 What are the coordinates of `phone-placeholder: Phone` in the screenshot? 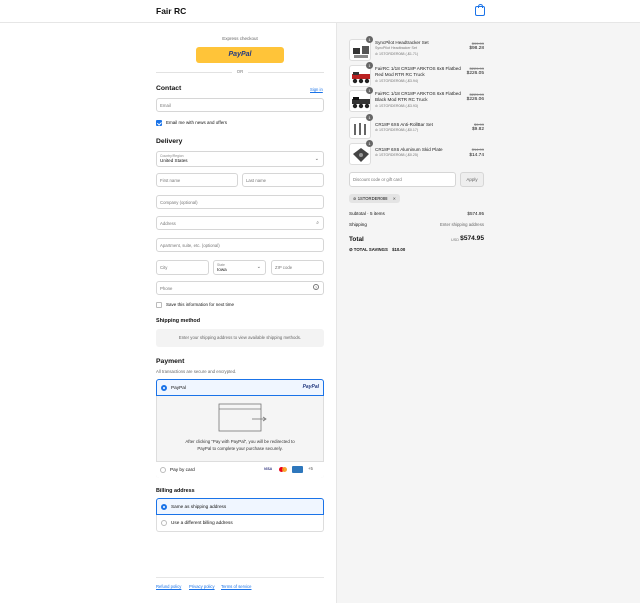 It's located at (166, 288).